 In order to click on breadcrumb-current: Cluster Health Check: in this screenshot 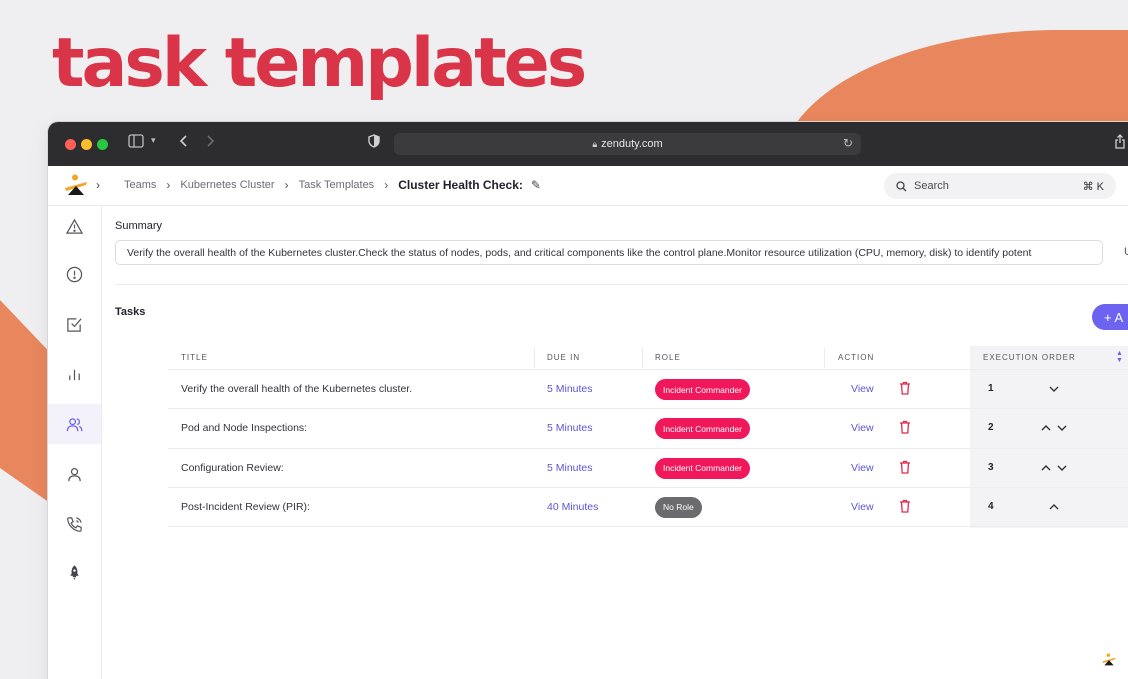, I will do `click(460, 185)`.